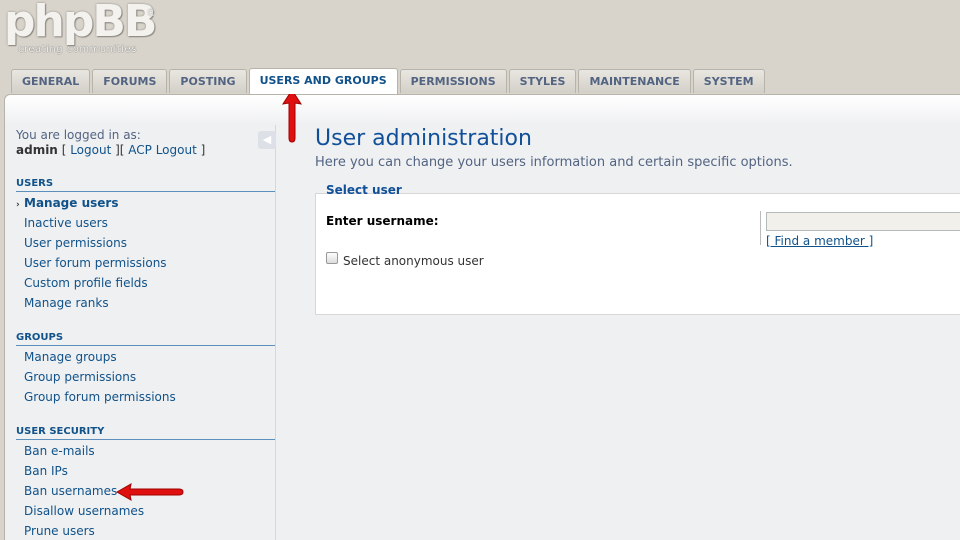 The image size is (960, 540). What do you see at coordinates (80, 23) in the screenshot?
I see `logo-wordmark: phpBB` at bounding box center [80, 23].